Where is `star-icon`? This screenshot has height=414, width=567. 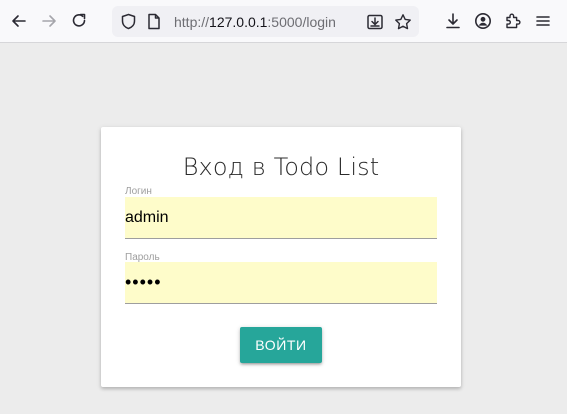
star-icon is located at coordinates (403, 22).